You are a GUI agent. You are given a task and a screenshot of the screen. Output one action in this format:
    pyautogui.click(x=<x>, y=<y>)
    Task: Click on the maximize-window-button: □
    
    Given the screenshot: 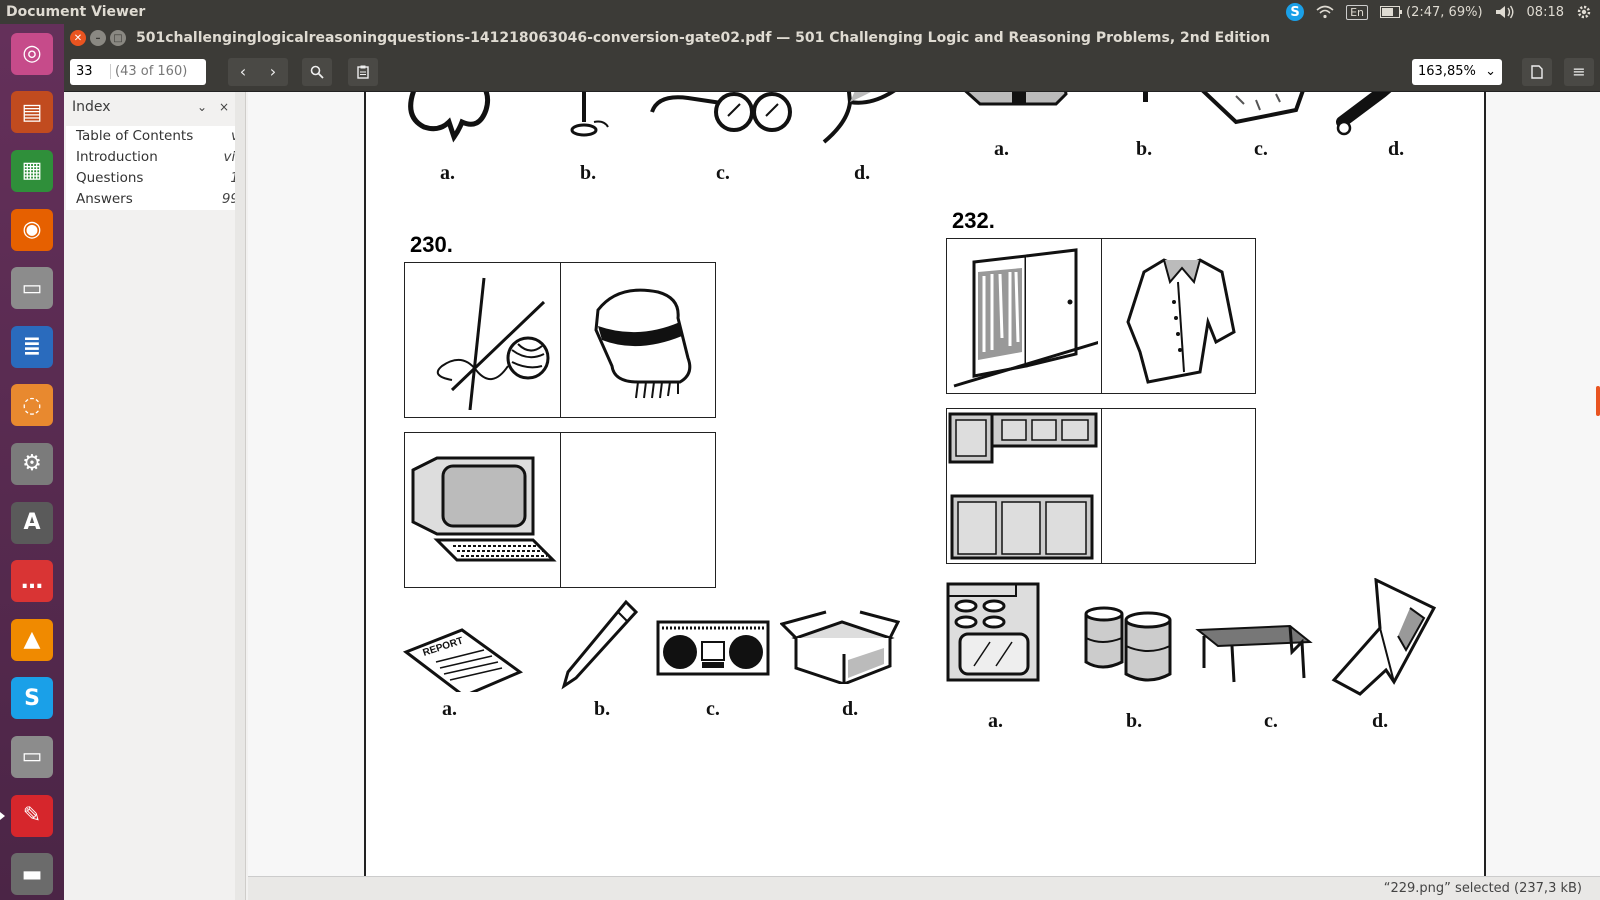 What is the action you would take?
    pyautogui.click(x=118, y=38)
    